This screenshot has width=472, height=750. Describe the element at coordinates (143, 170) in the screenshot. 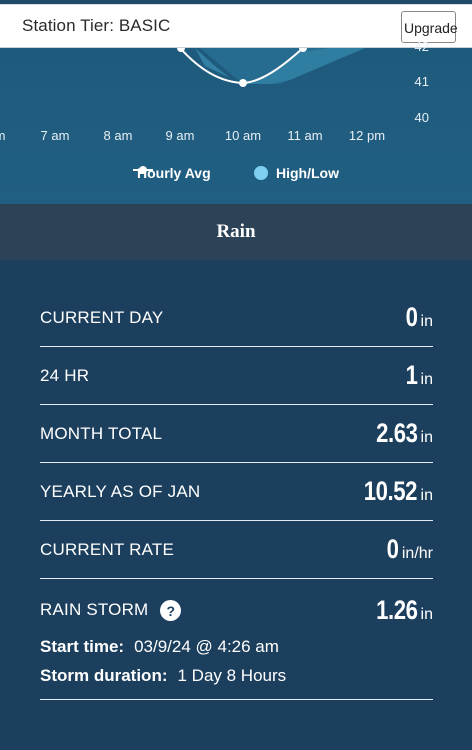

I see `line-marker-icon` at that location.